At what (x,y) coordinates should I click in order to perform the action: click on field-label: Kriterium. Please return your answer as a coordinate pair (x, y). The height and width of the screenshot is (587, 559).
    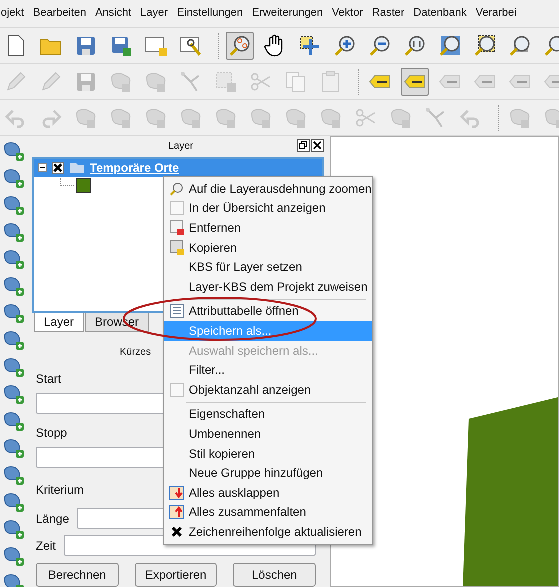
    Looking at the image, I should click on (60, 490).